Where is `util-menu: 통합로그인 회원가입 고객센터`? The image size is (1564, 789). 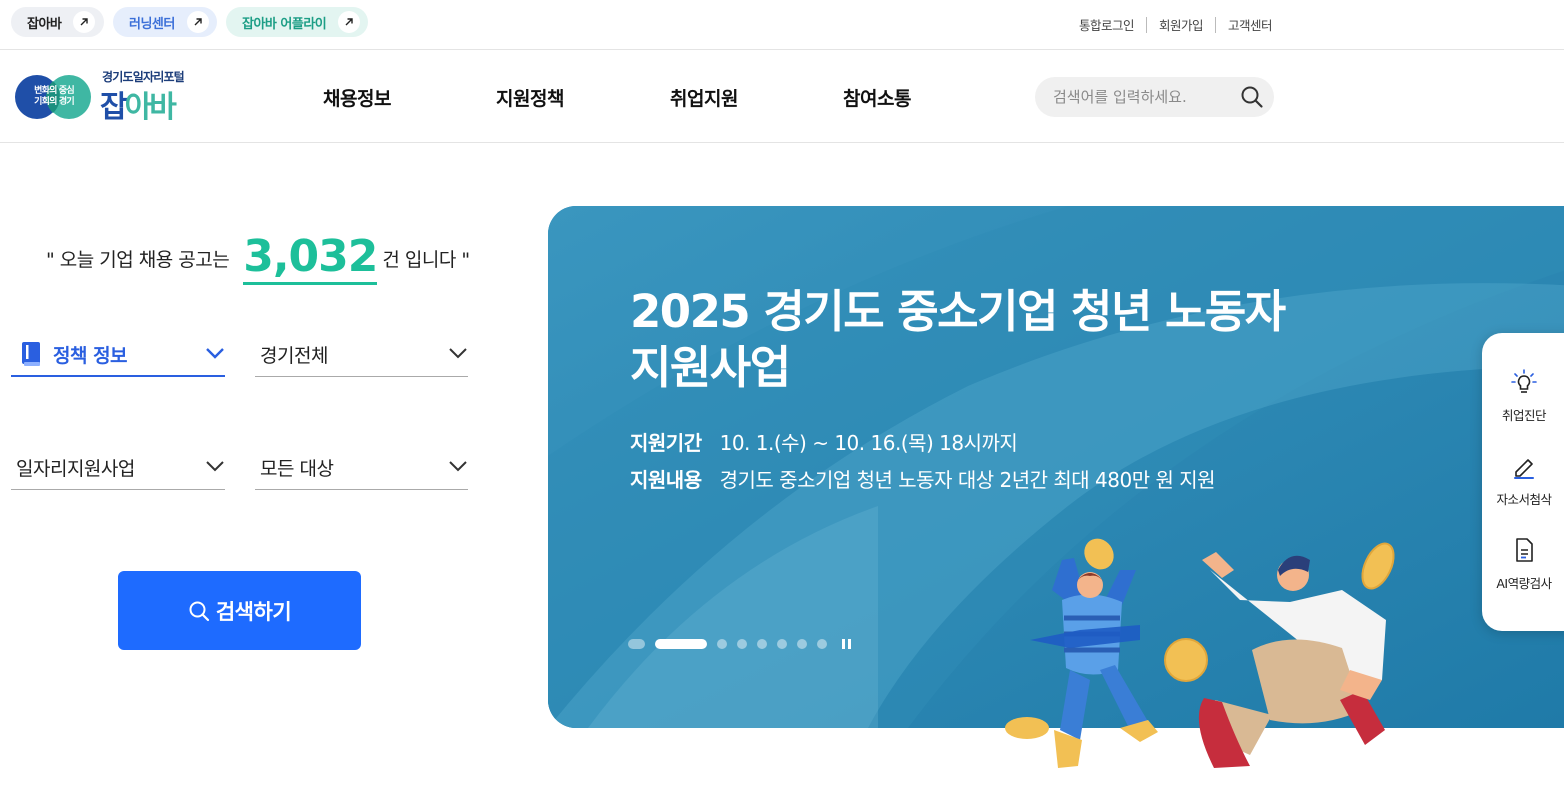
util-menu: 통합로그인 회원가입 고객센터 is located at coordinates (1176, 24).